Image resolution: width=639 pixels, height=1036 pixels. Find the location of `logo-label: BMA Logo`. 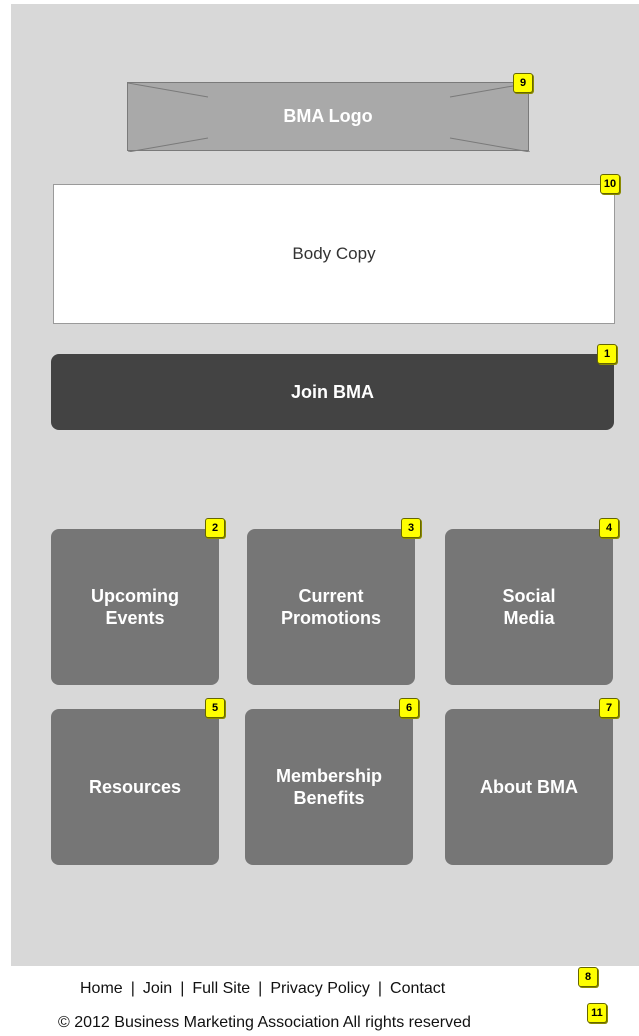

logo-label: BMA Logo is located at coordinates (328, 116).